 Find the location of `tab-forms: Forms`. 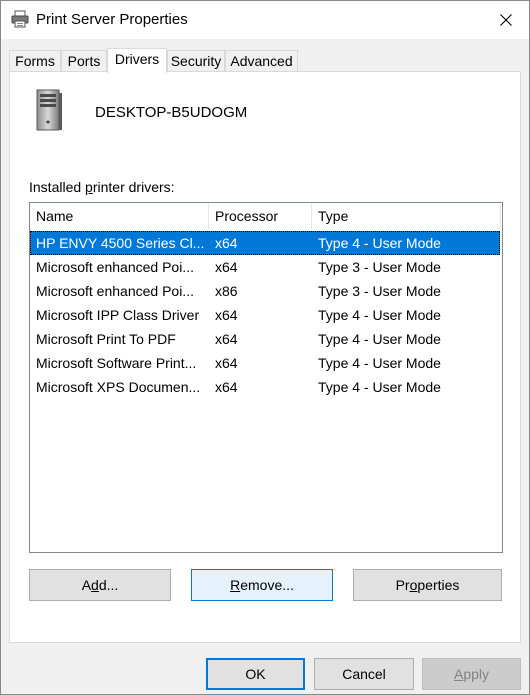

tab-forms: Forms is located at coordinates (35, 61).